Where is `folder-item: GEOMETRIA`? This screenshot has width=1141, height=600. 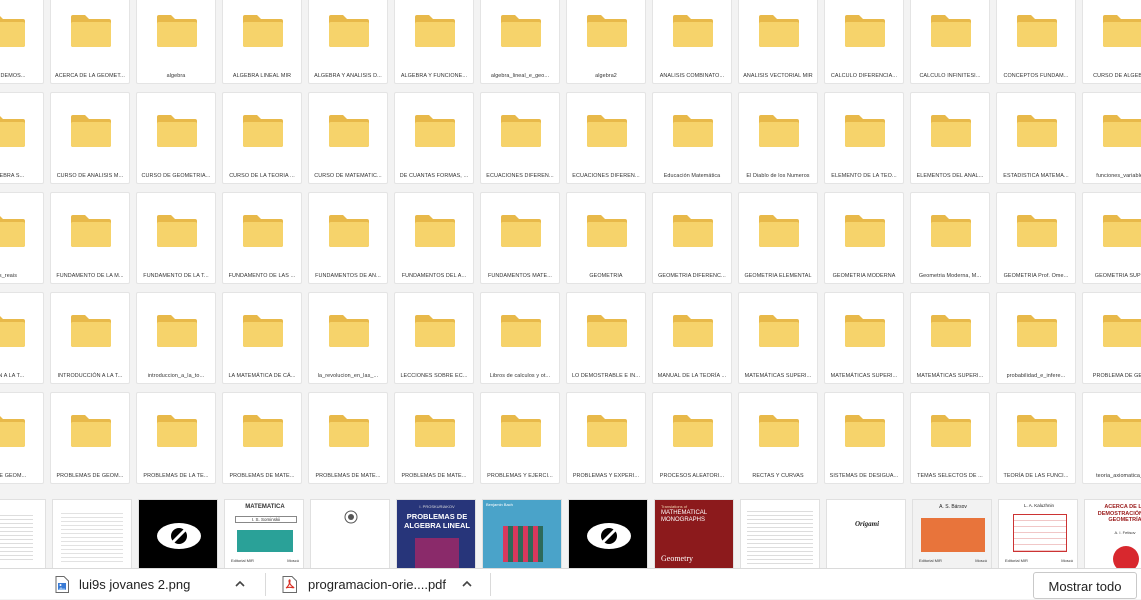
folder-item: GEOMETRIA is located at coordinates (606, 238).